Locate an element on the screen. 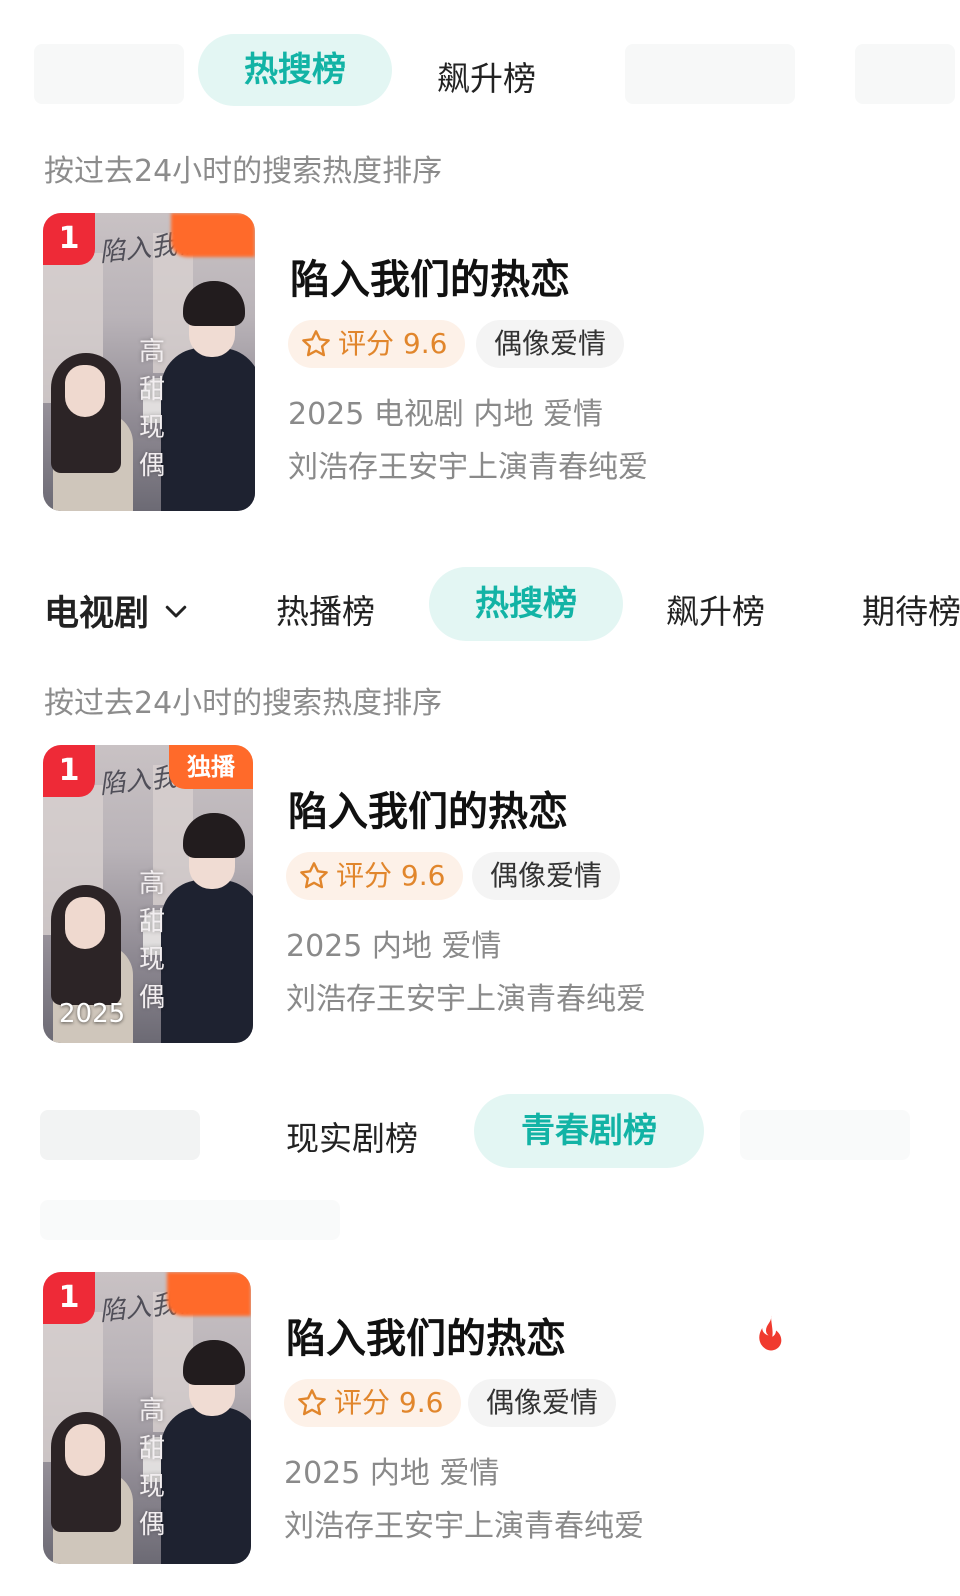 The height and width of the screenshot is (1596, 960). tab-anticipated: 期待榜 is located at coordinates (911, 609).